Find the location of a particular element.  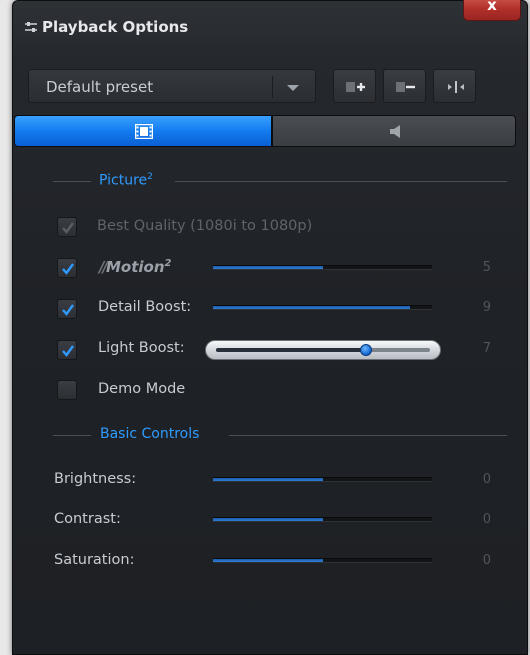

light-boost-slider-thumb is located at coordinates (365, 350).